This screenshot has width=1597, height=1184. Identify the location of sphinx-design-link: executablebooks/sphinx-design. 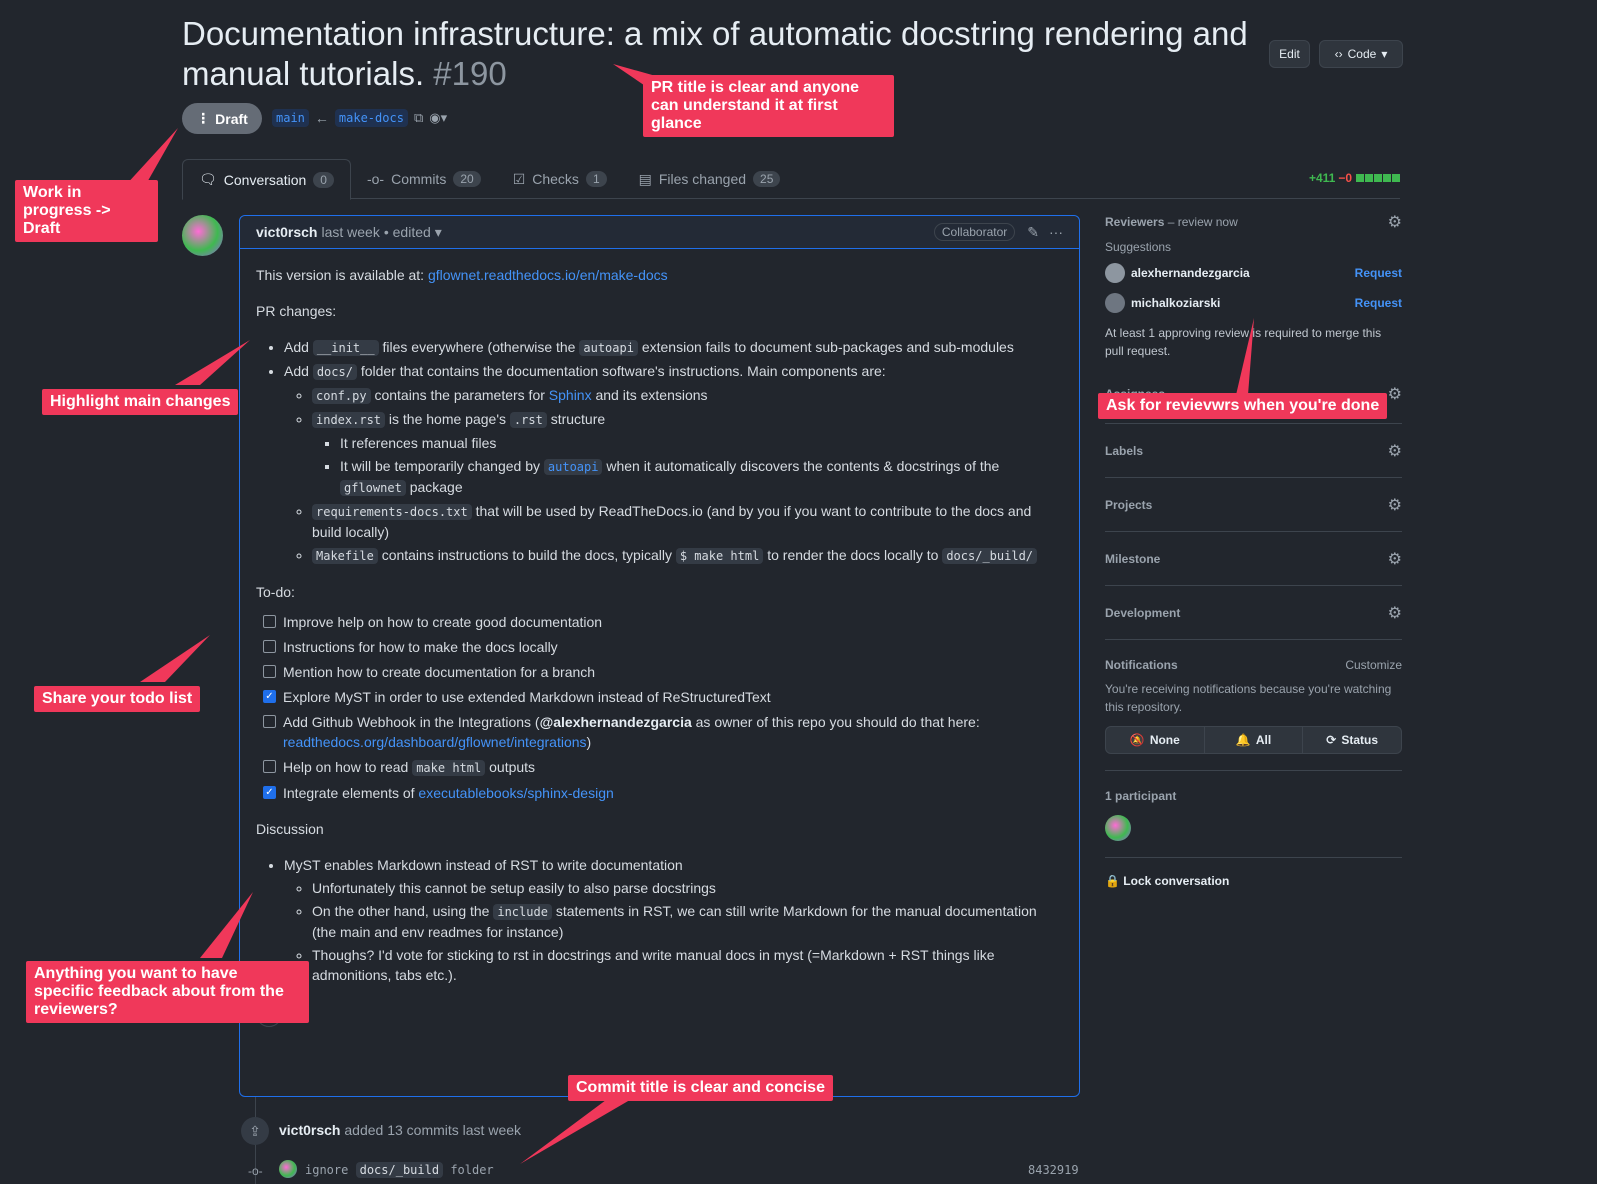
(515, 793).